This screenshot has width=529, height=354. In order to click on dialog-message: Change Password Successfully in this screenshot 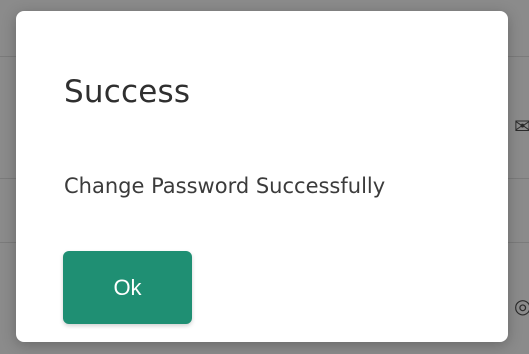, I will do `click(225, 186)`.